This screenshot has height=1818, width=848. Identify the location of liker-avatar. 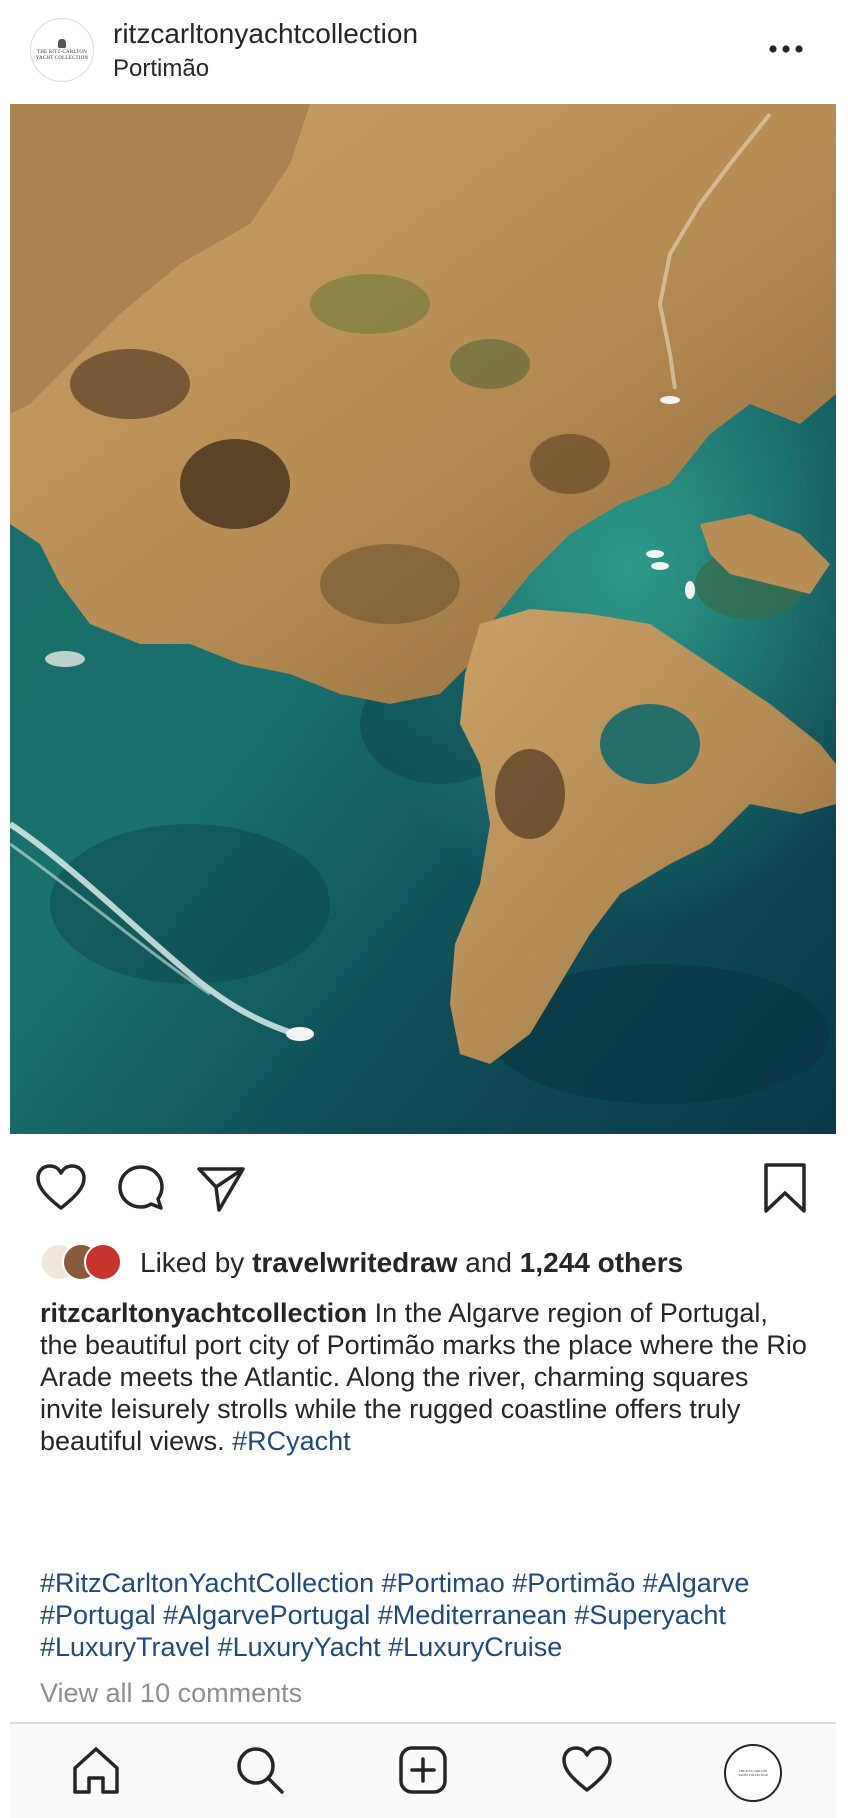
(103, 1262).